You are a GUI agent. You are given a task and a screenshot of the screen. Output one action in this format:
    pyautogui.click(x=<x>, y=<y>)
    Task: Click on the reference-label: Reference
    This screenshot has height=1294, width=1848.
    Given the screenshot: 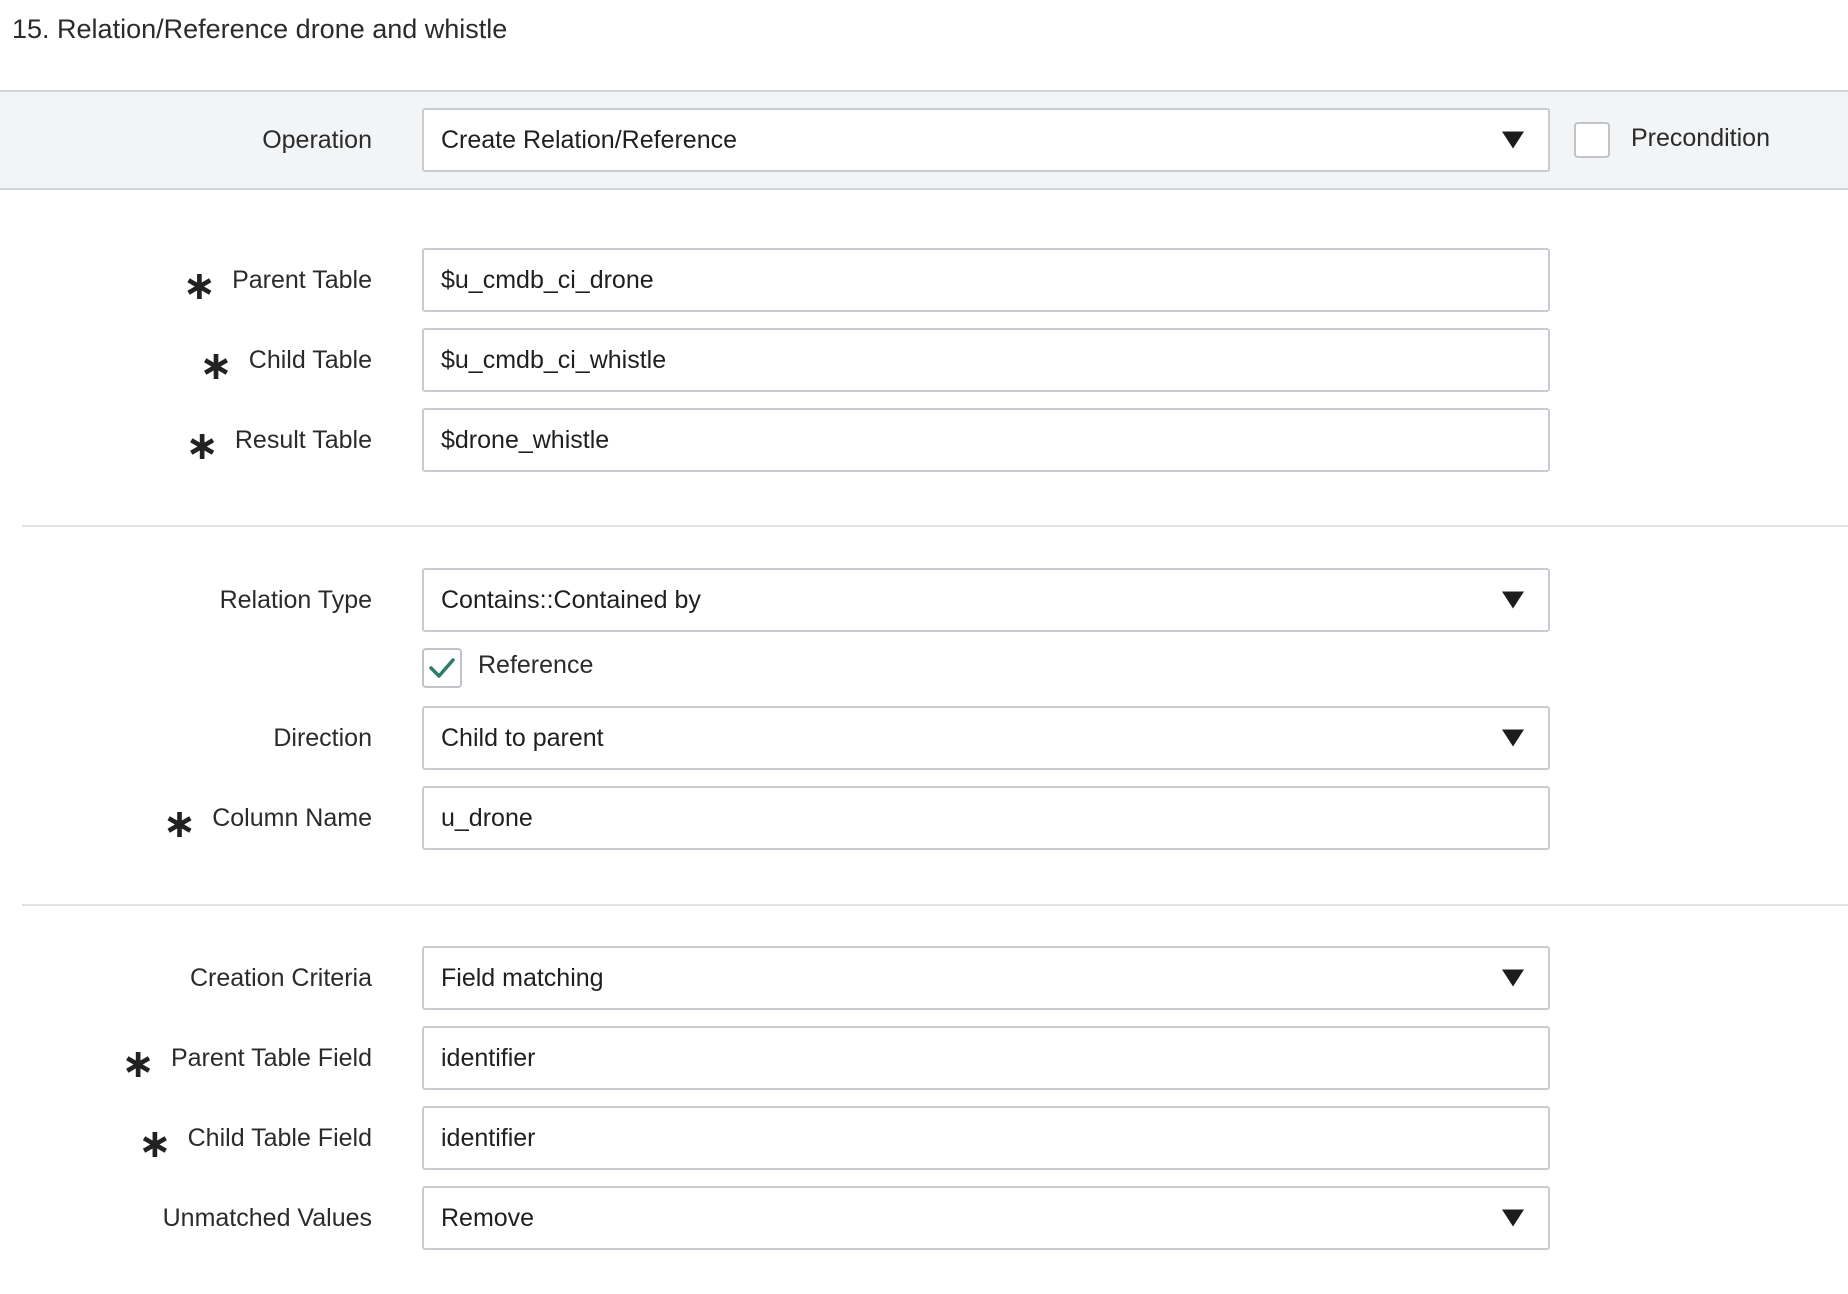 What is the action you would take?
    pyautogui.click(x=536, y=665)
    